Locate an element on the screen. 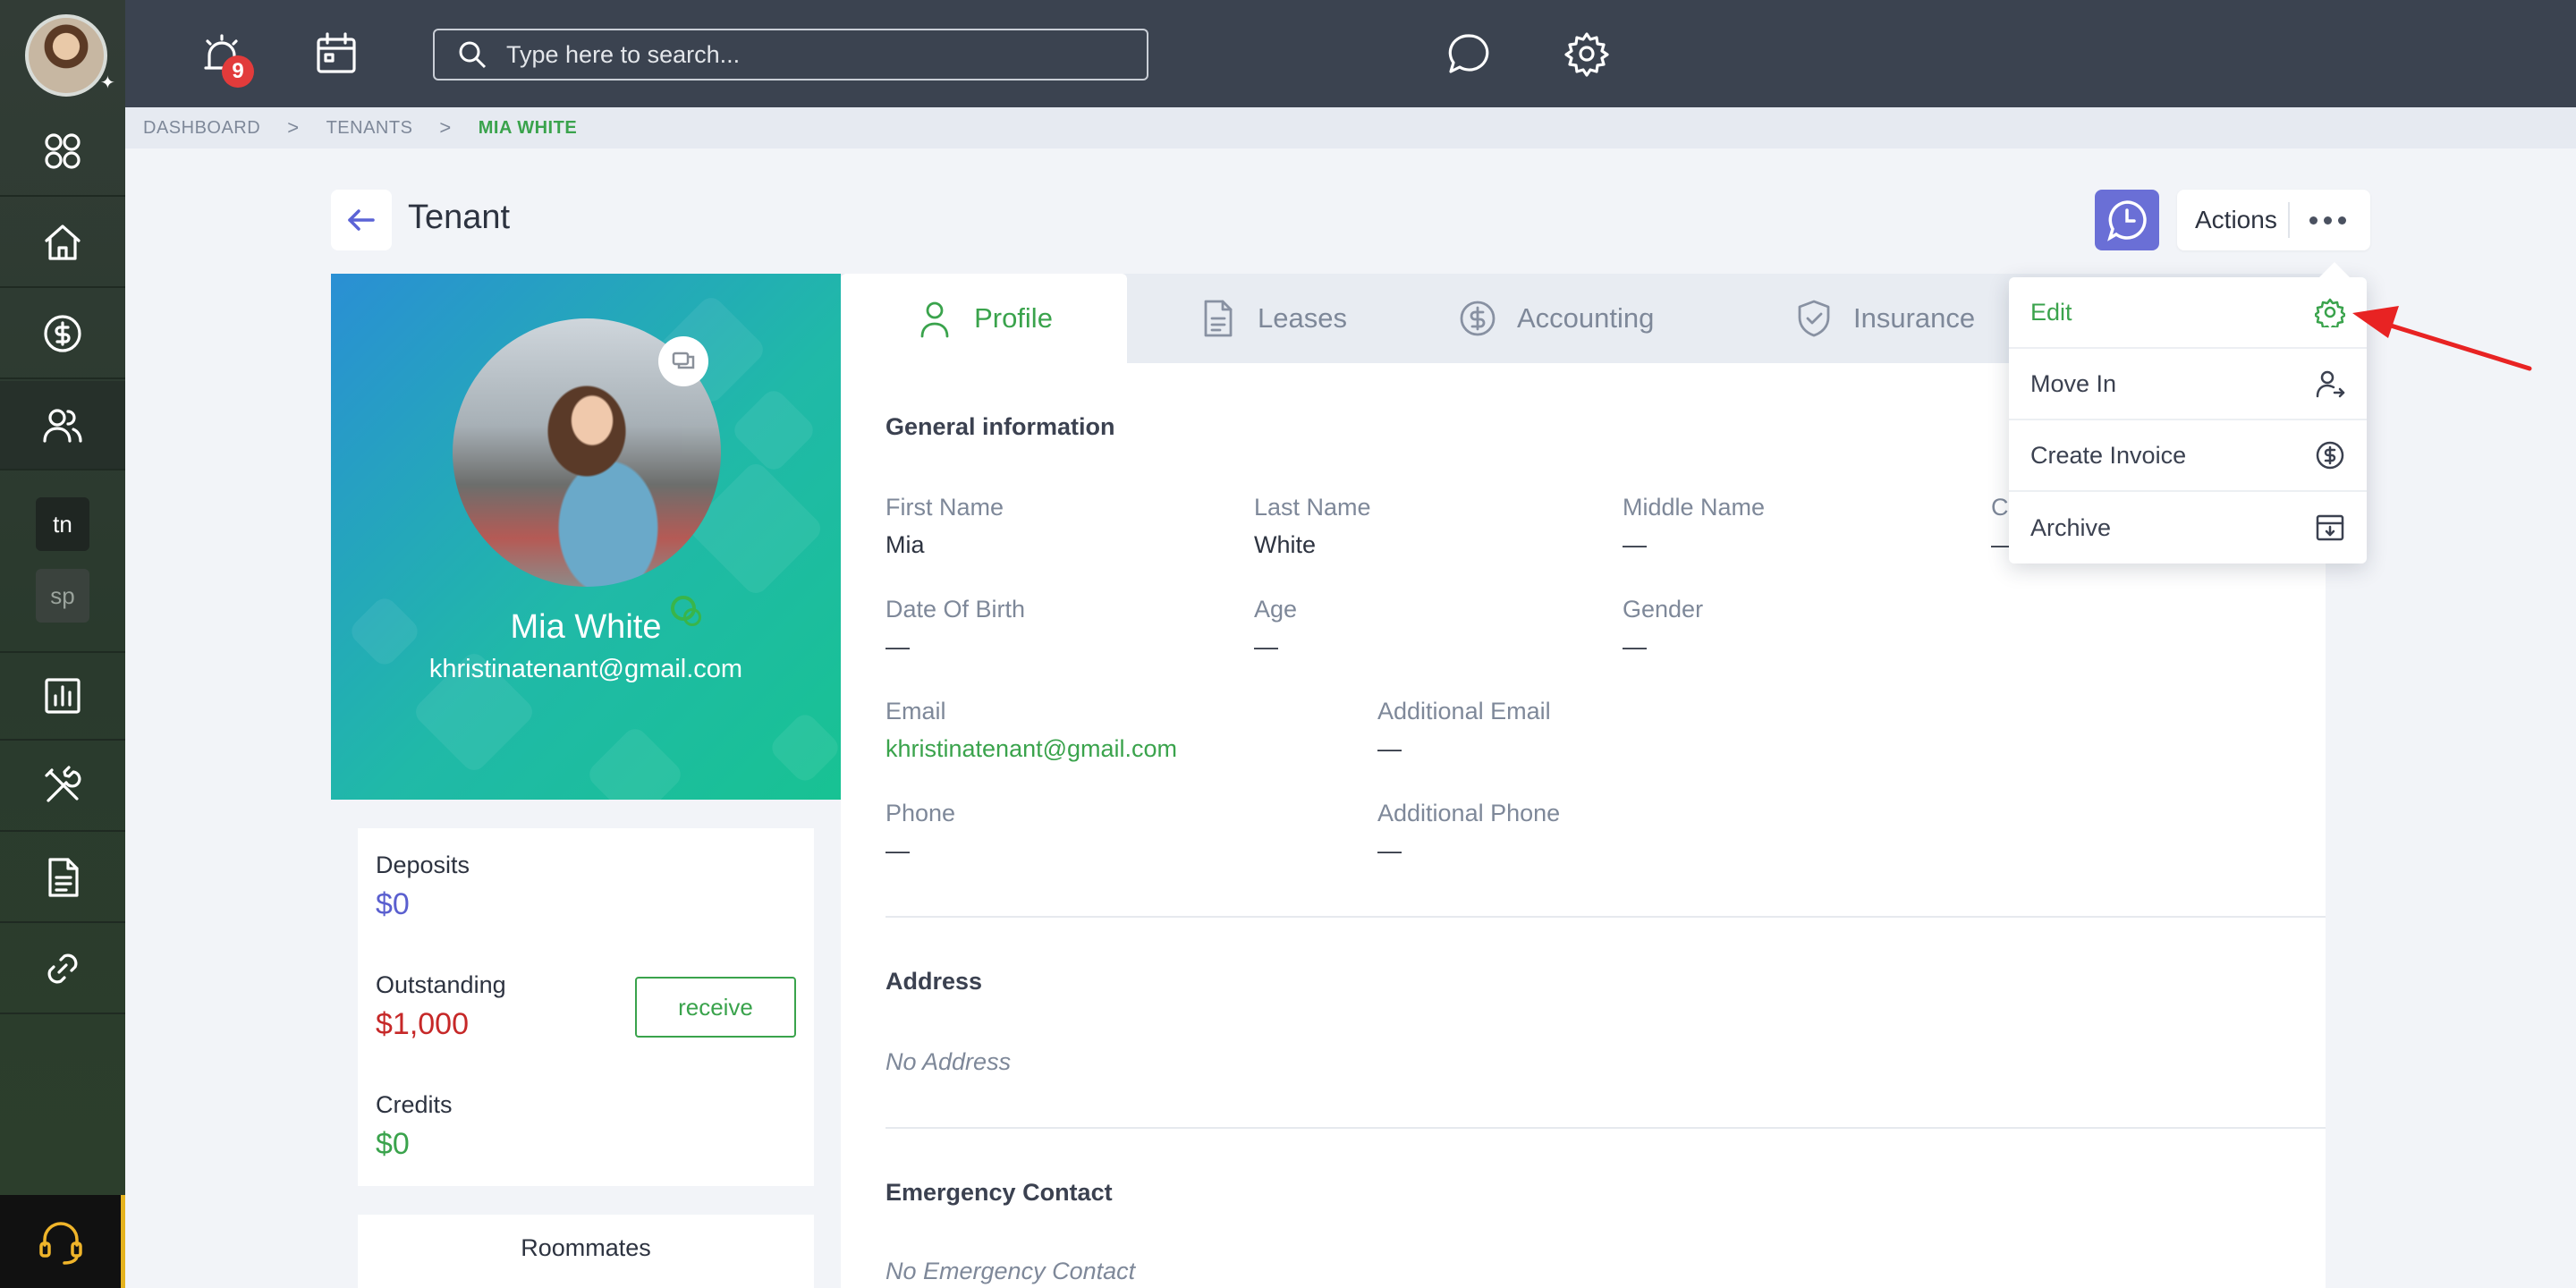  more-dots-icon is located at coordinates (2327, 220).